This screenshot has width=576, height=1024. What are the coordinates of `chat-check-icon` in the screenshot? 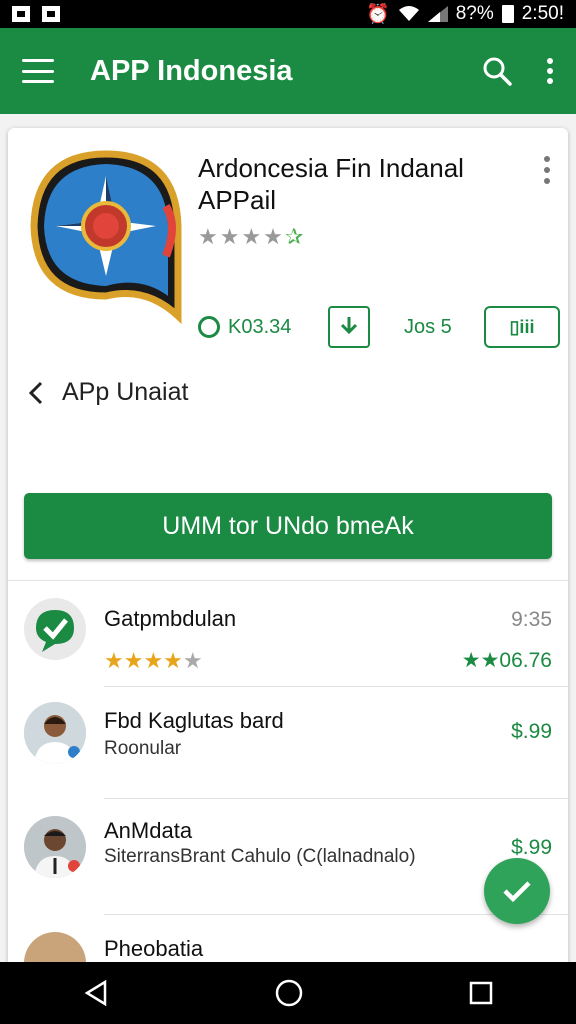 It's located at (55, 629).